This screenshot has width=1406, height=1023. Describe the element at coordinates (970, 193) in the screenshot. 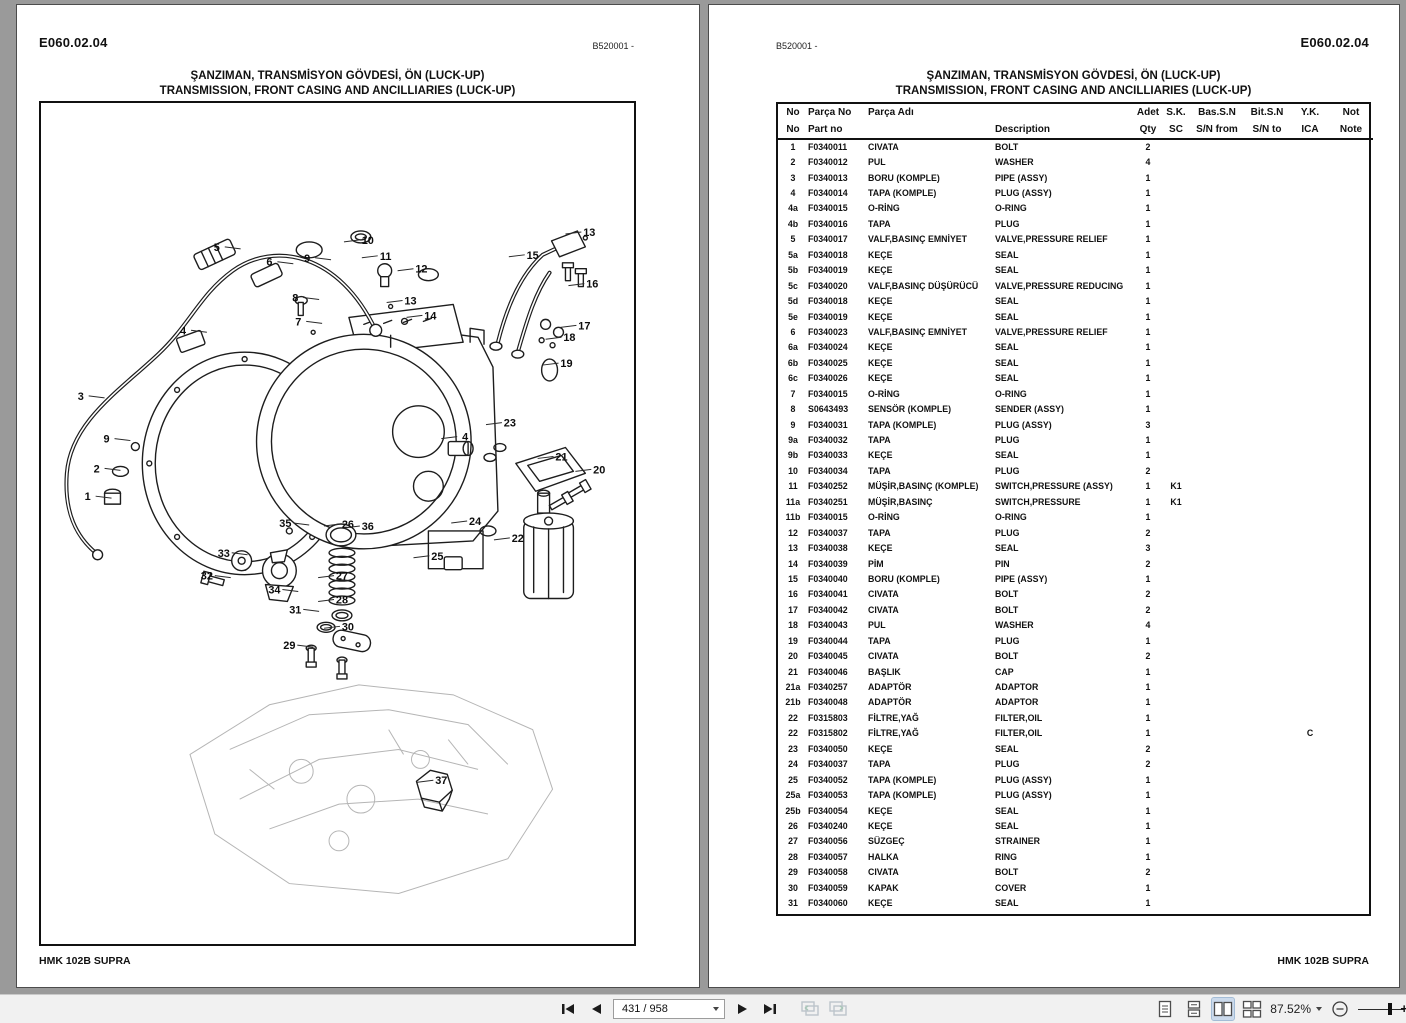

I see `parts-table-row: 4 F0340014 TAPA (KOMPLE) PLUG (ASSY) 1` at that location.